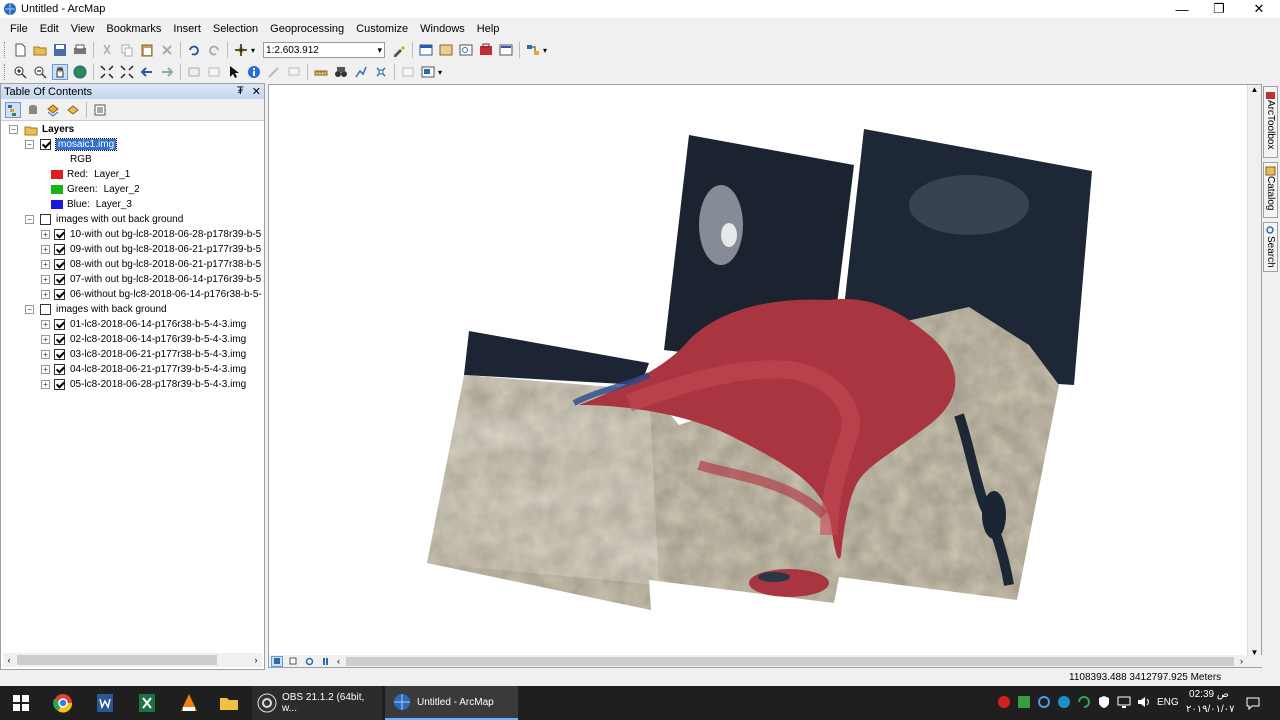 The width and height of the screenshot is (1280, 720). What do you see at coordinates (57, 204) in the screenshot?
I see `band-color-swatch` at bounding box center [57, 204].